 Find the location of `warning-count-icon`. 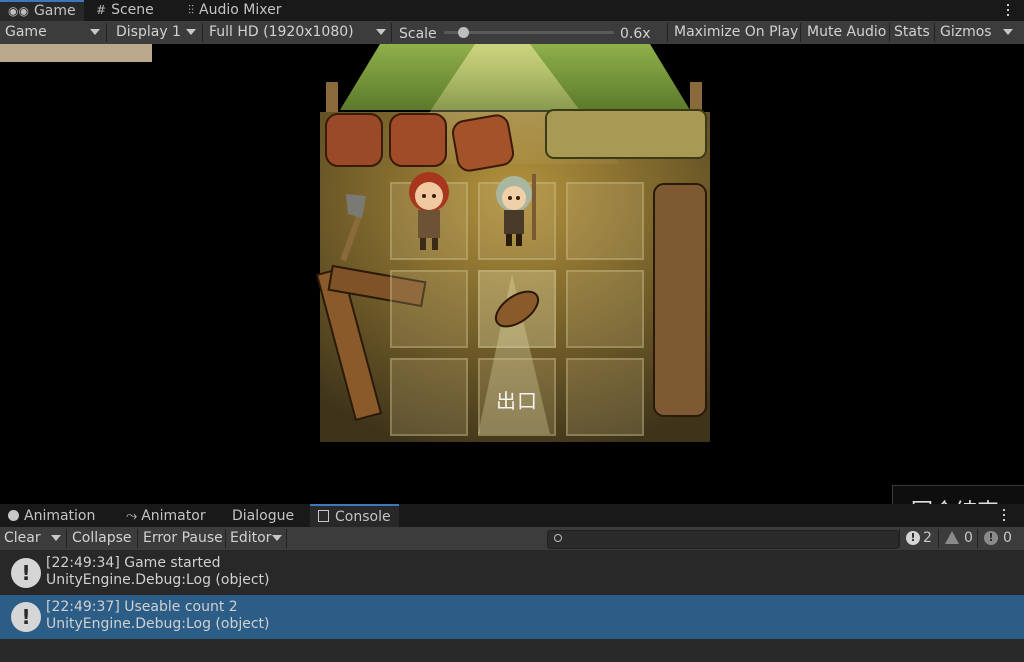

warning-count-icon is located at coordinates (952, 537).